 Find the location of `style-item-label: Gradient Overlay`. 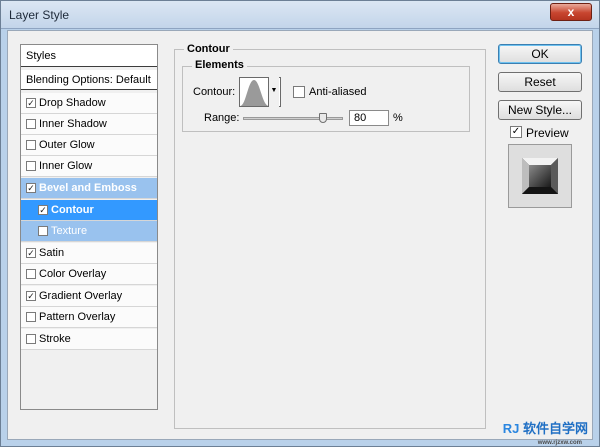

style-item-label: Gradient Overlay is located at coordinates (81, 296).